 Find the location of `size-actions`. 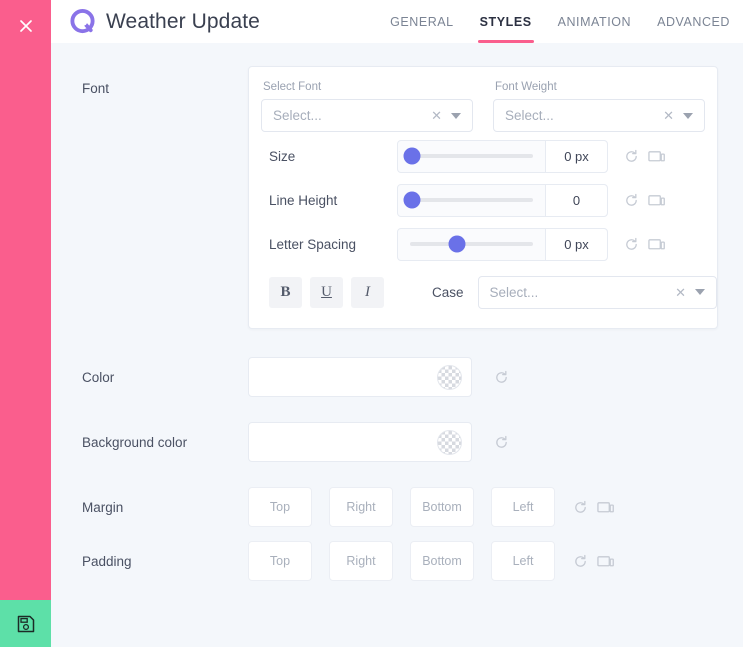

size-actions is located at coordinates (644, 156).